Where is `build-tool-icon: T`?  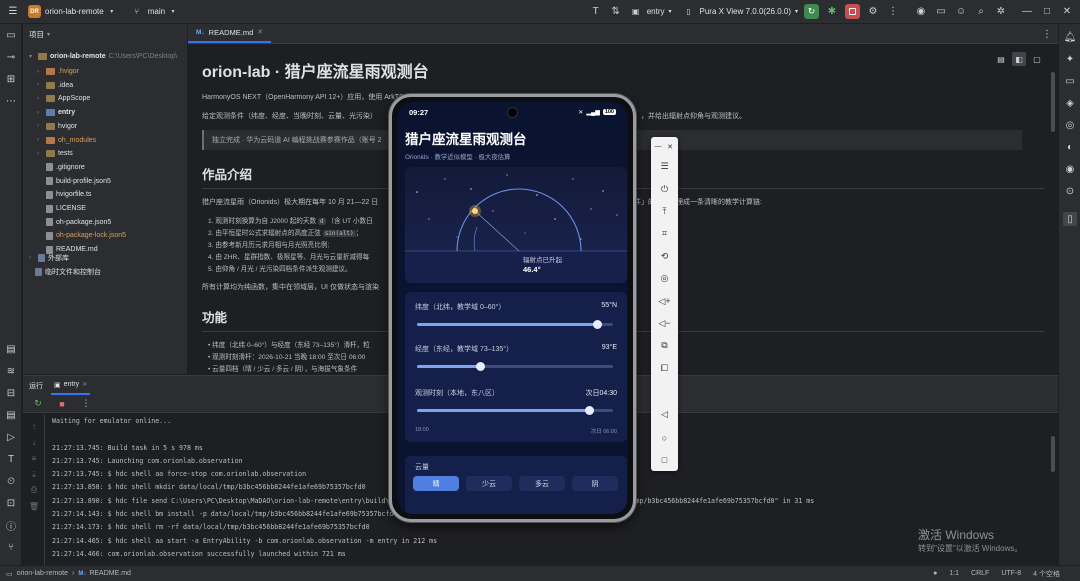 build-tool-icon: T is located at coordinates (11, 459).